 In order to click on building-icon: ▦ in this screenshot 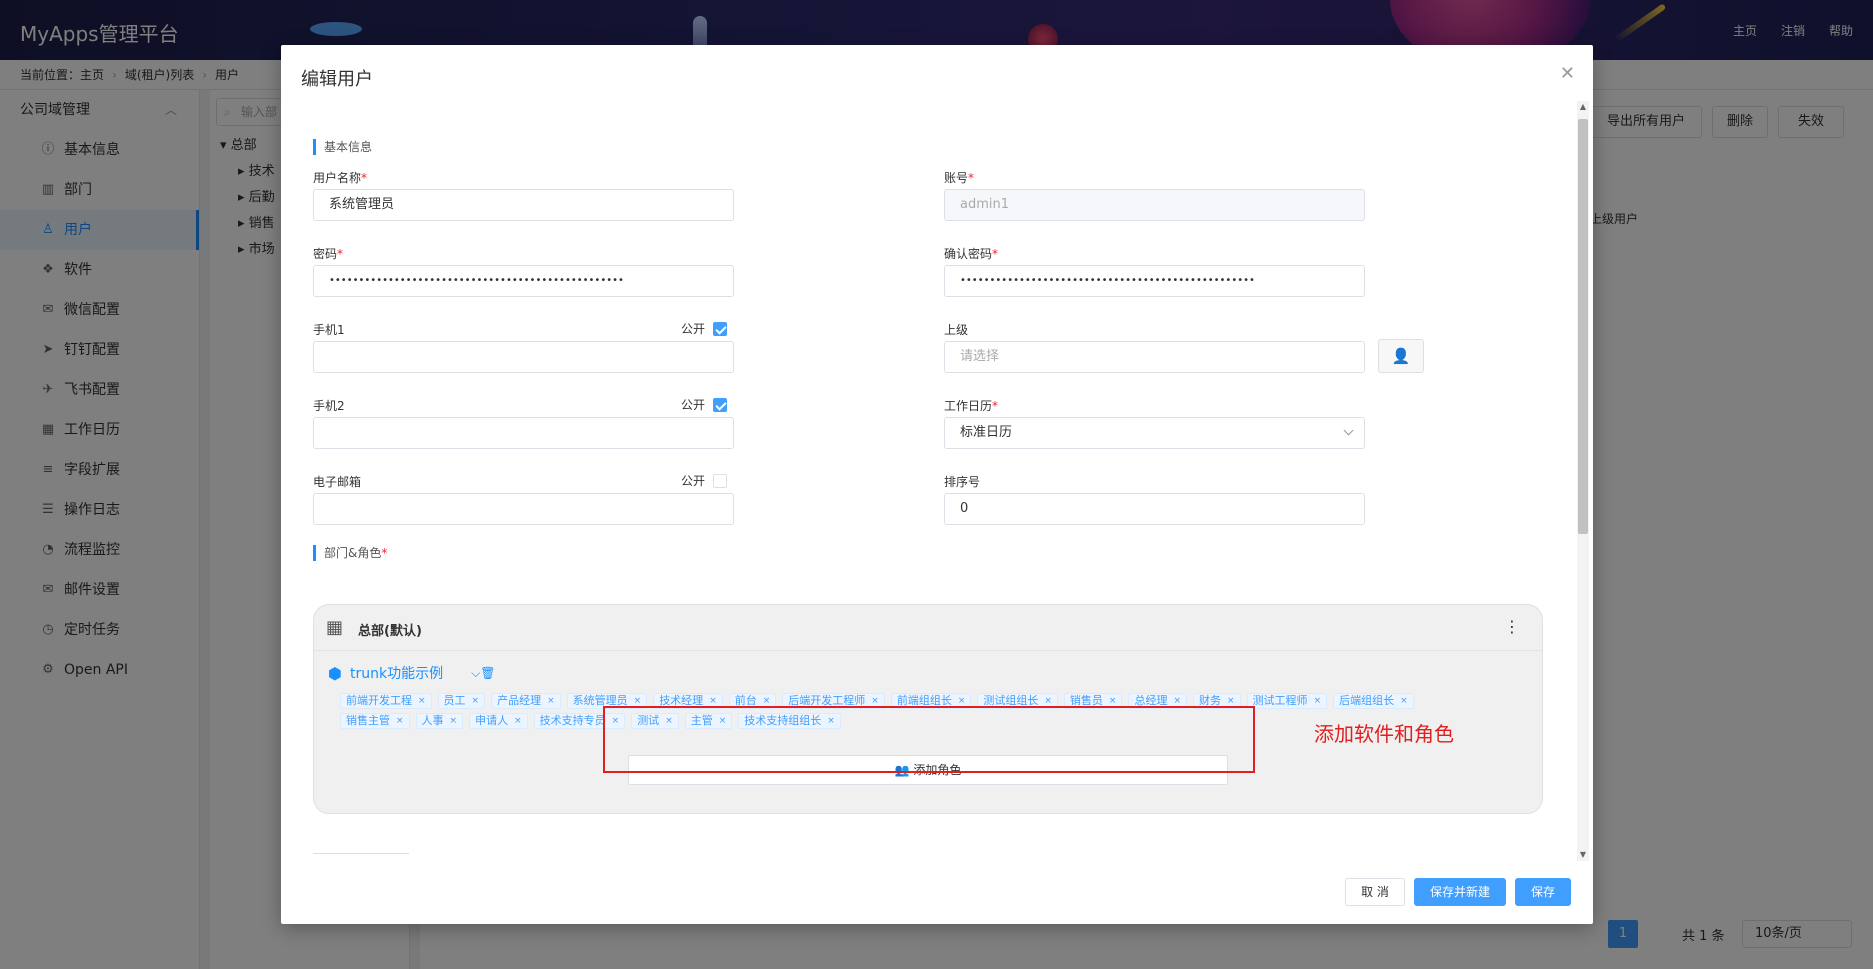, I will do `click(335, 627)`.